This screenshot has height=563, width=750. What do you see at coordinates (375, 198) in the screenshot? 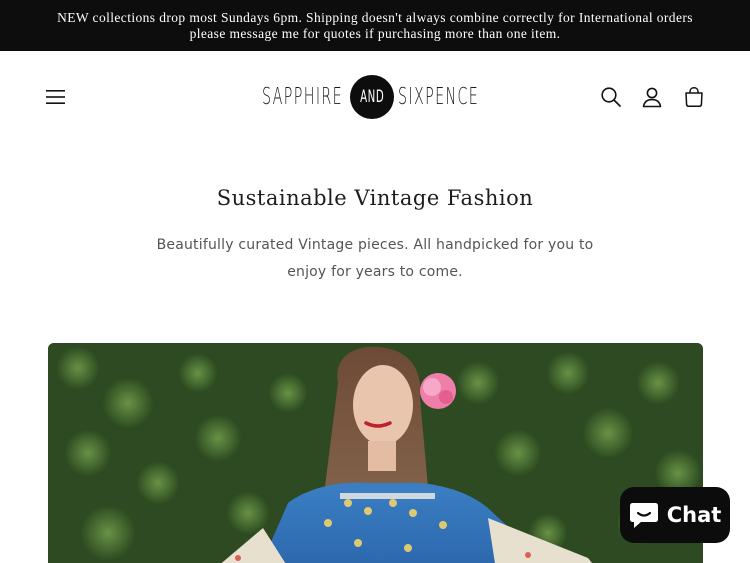
I see `page-title: Sustainable Vintage Fashion` at bounding box center [375, 198].